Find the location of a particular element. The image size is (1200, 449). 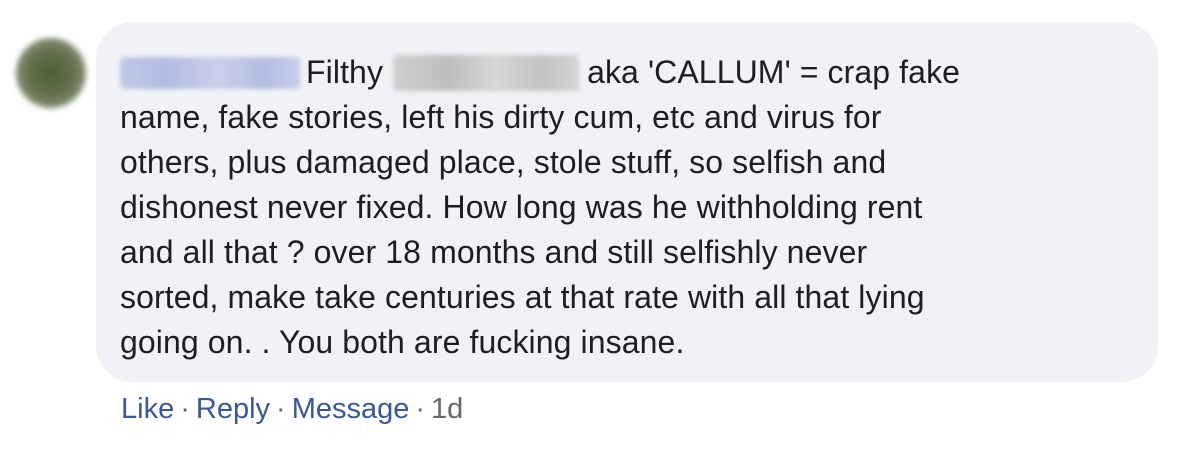

commenter-name-redacted is located at coordinates (210, 73).